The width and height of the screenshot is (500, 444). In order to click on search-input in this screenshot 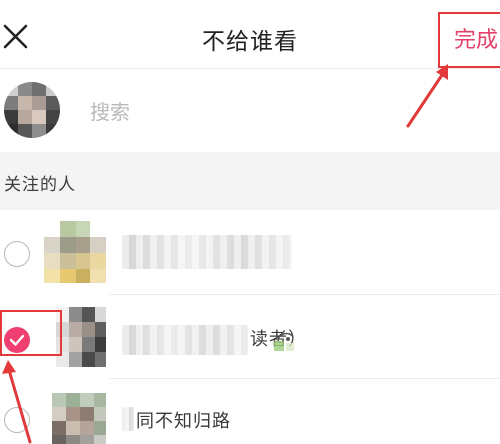, I will do `click(240, 112)`.